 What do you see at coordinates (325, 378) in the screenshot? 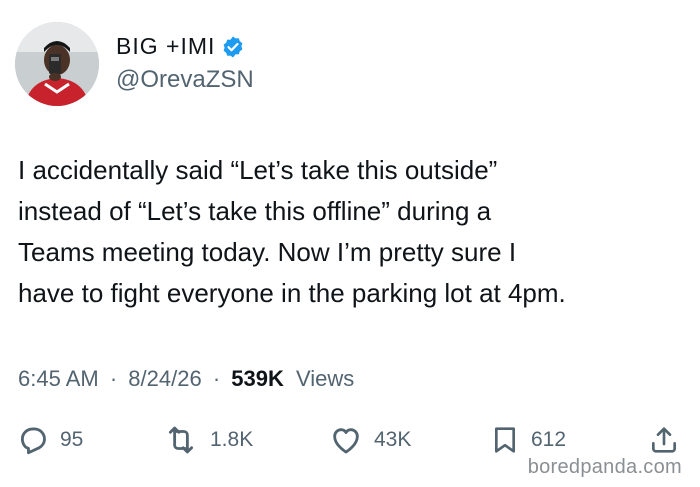
I see `views-label: Views` at bounding box center [325, 378].